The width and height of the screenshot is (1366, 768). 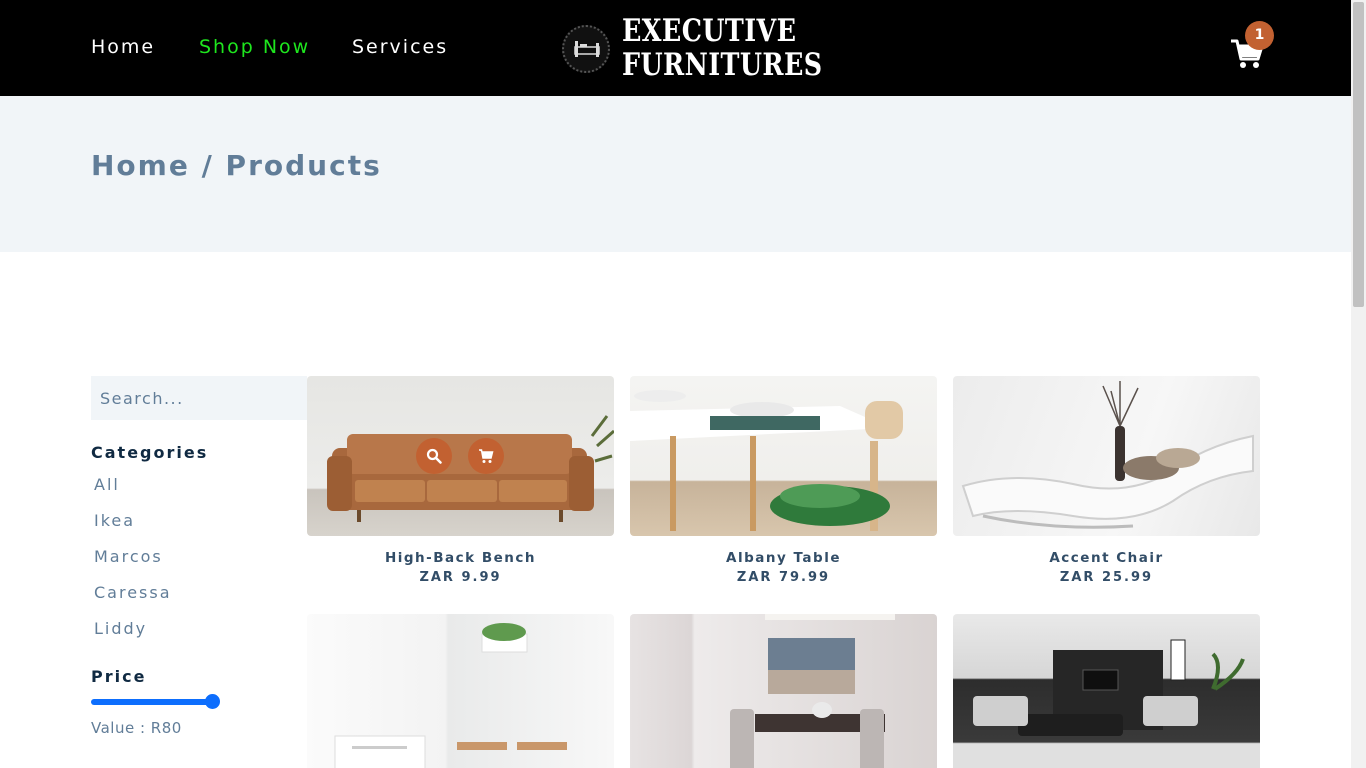 What do you see at coordinates (783, 577) in the screenshot?
I see `product-price: ZAR 79.99` at bounding box center [783, 577].